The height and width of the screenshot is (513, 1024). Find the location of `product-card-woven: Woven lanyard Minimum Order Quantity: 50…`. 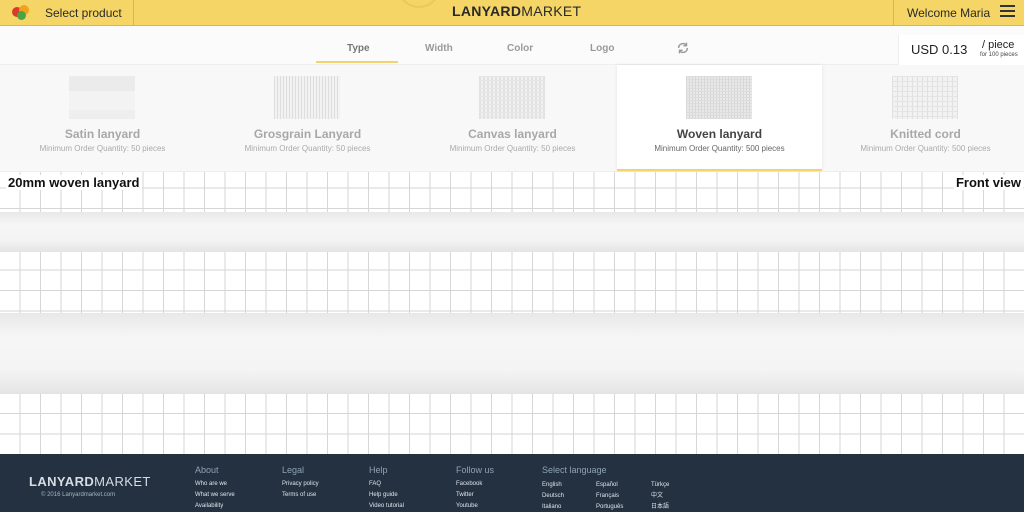

product-card-woven: Woven lanyard Minimum Order Quantity: 50… is located at coordinates (719, 118).